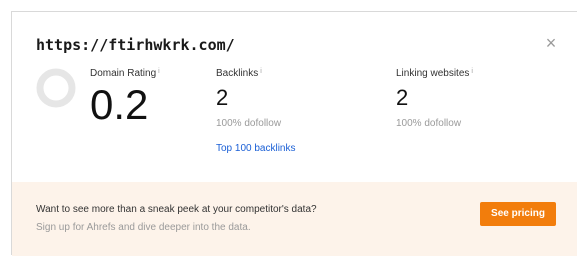 The height and width of the screenshot is (256, 577). I want to click on linking-websites-label: Linking websites i, so click(434, 73).